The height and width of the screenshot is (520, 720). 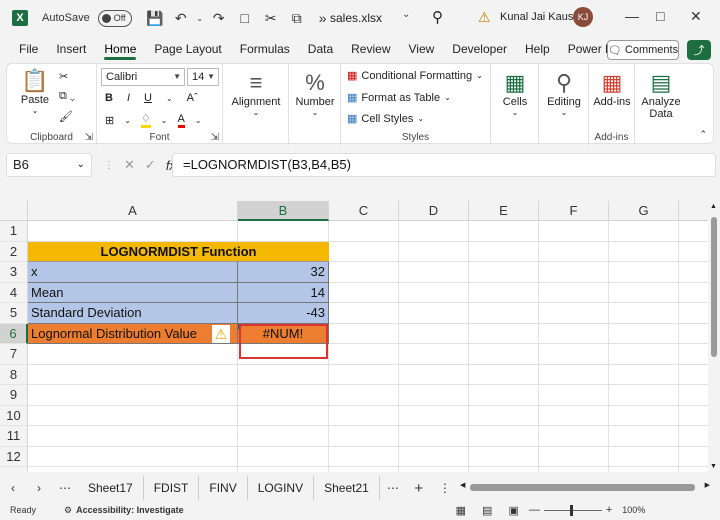 What do you see at coordinates (14, 354) in the screenshot?
I see `row-header-7: 7` at bounding box center [14, 354].